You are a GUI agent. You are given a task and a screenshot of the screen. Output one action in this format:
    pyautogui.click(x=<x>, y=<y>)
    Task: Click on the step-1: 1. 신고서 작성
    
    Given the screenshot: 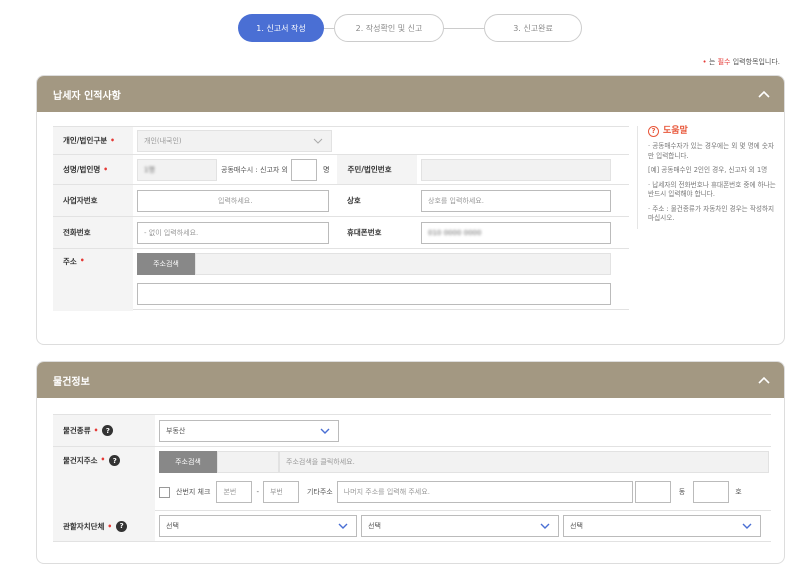 What is the action you would take?
    pyautogui.click(x=281, y=28)
    